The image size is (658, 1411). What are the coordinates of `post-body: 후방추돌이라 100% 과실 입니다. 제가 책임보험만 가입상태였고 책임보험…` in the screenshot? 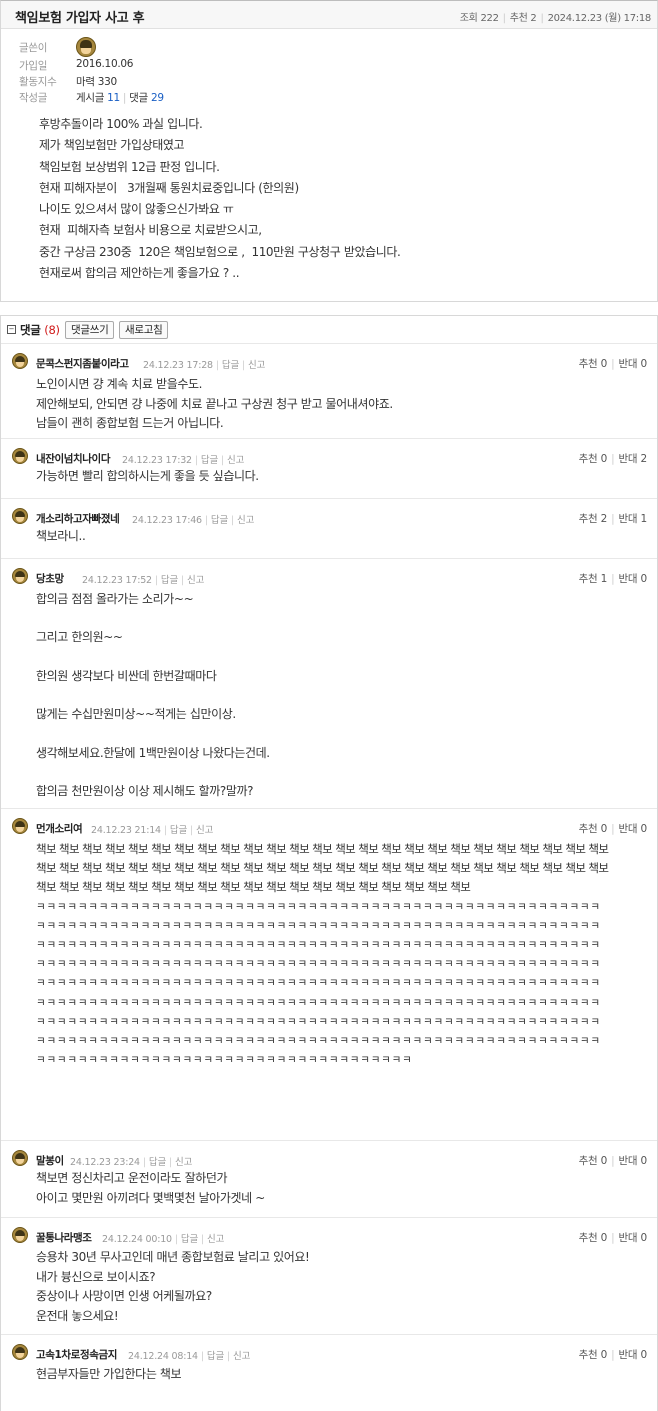 It's located at (220, 199).